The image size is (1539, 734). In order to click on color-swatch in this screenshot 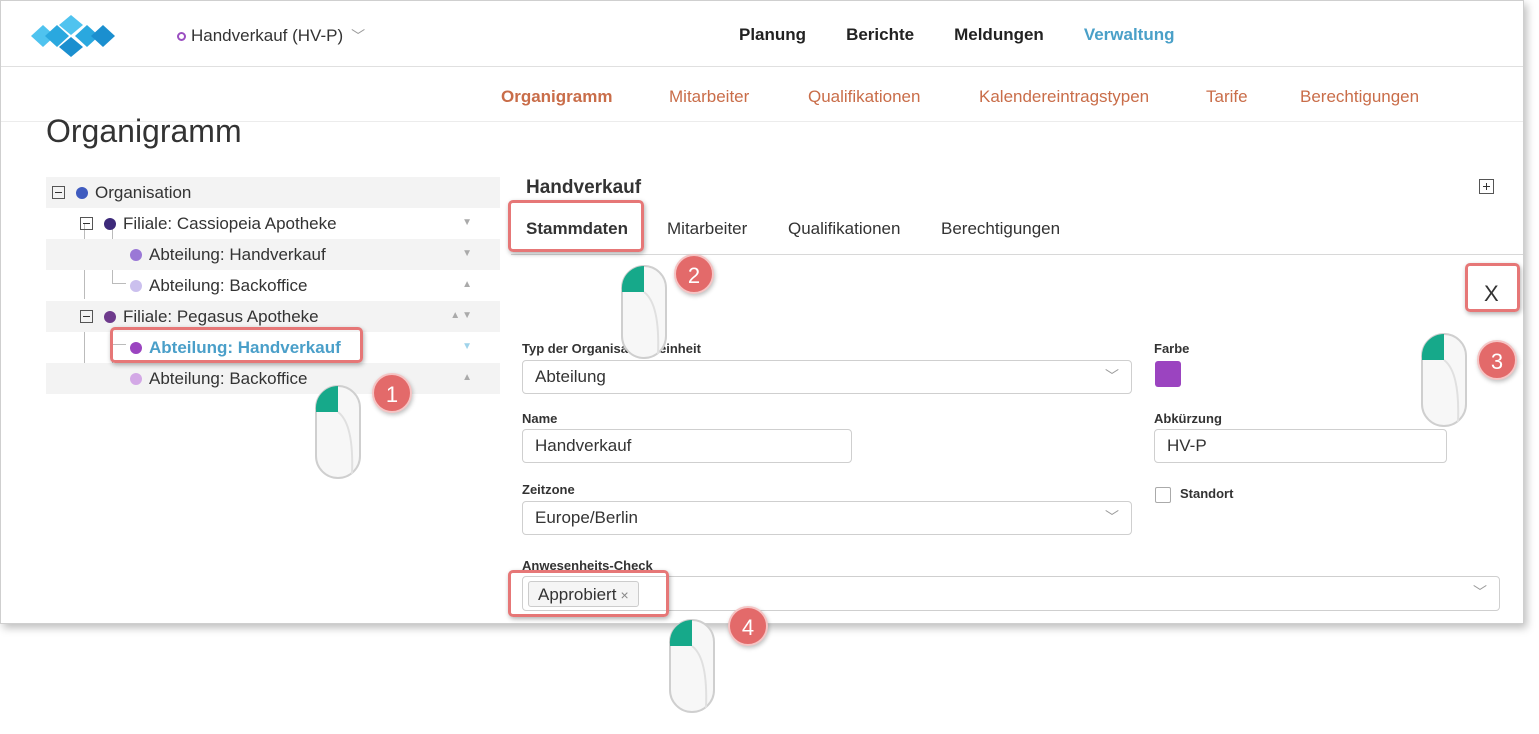, I will do `click(1168, 374)`.